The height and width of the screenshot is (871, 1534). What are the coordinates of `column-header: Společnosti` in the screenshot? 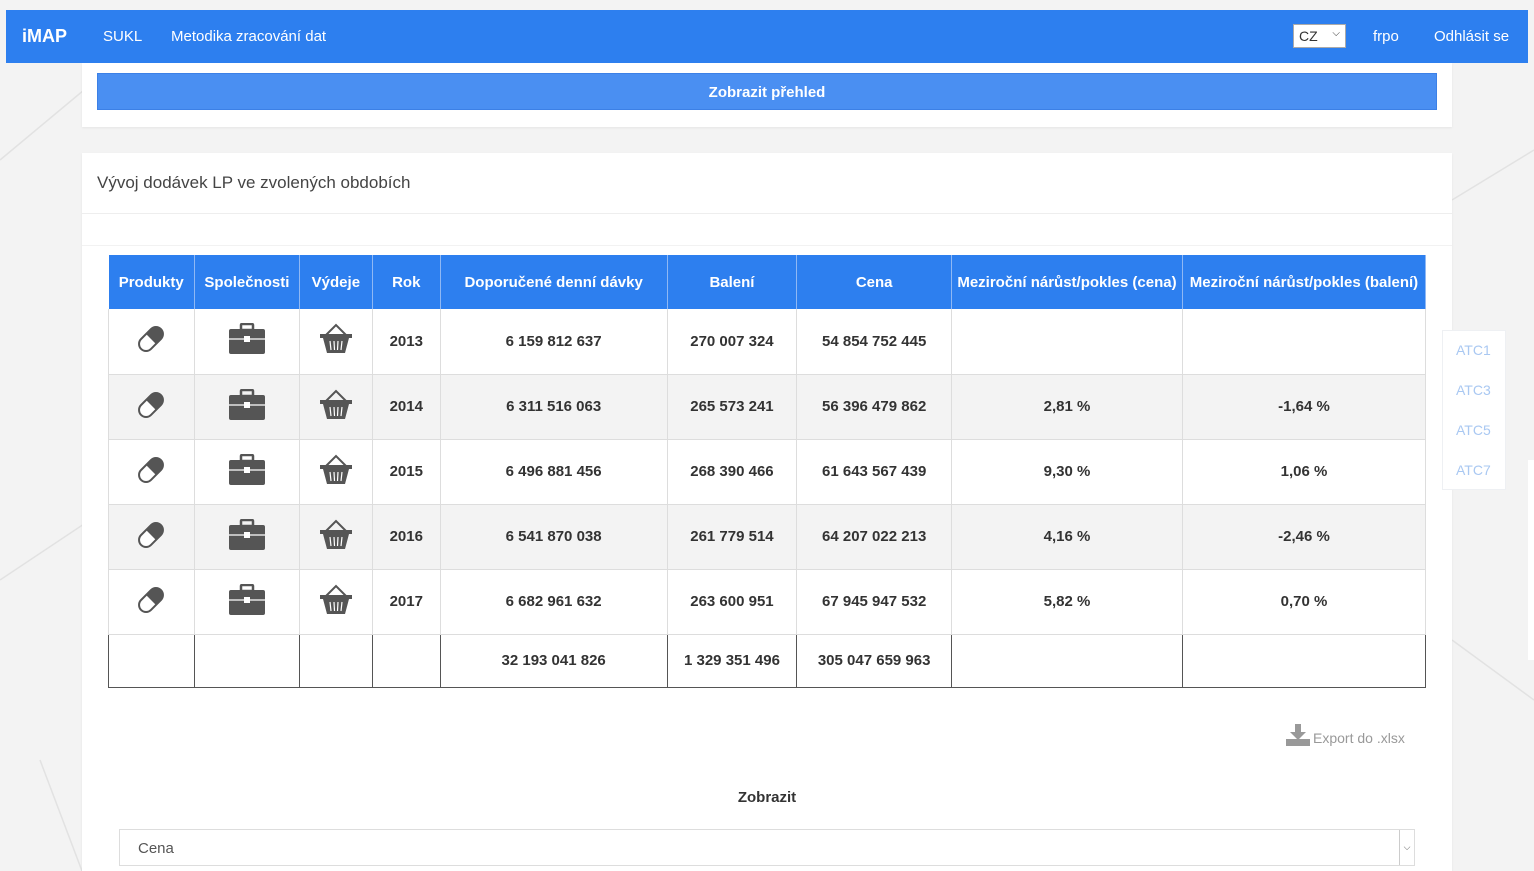 It's located at (247, 282).